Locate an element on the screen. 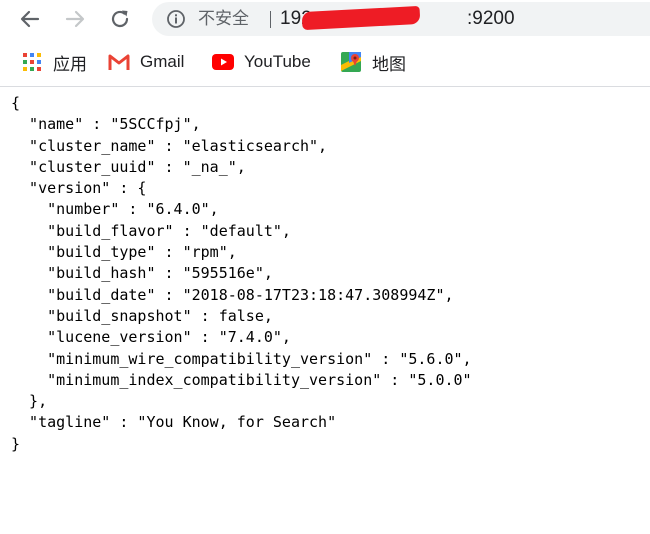 This screenshot has width=650, height=534. address-divider is located at coordinates (270, 19).